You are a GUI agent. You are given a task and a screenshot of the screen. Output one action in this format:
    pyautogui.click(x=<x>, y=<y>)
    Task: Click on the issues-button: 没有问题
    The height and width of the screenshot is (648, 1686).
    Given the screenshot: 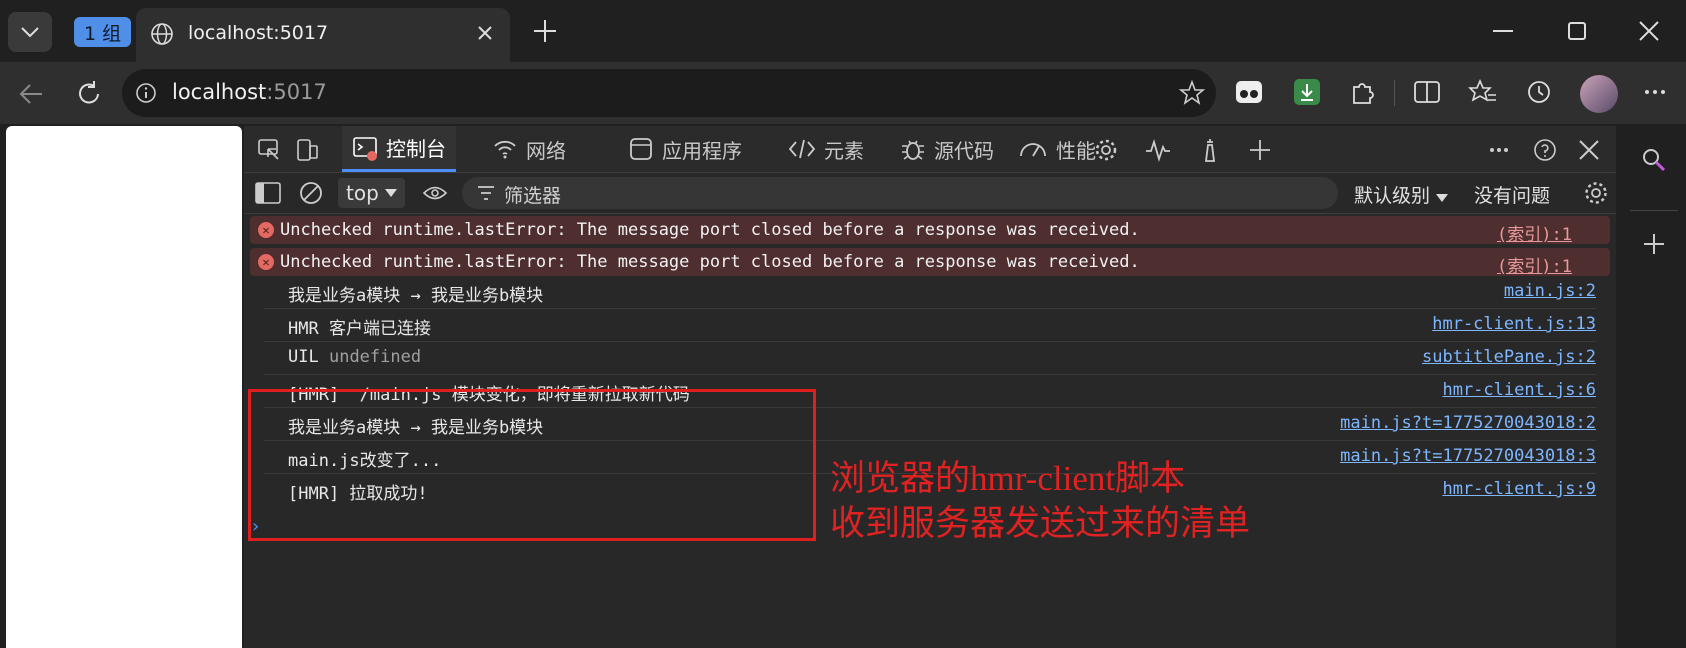 What is the action you would take?
    pyautogui.click(x=1512, y=194)
    